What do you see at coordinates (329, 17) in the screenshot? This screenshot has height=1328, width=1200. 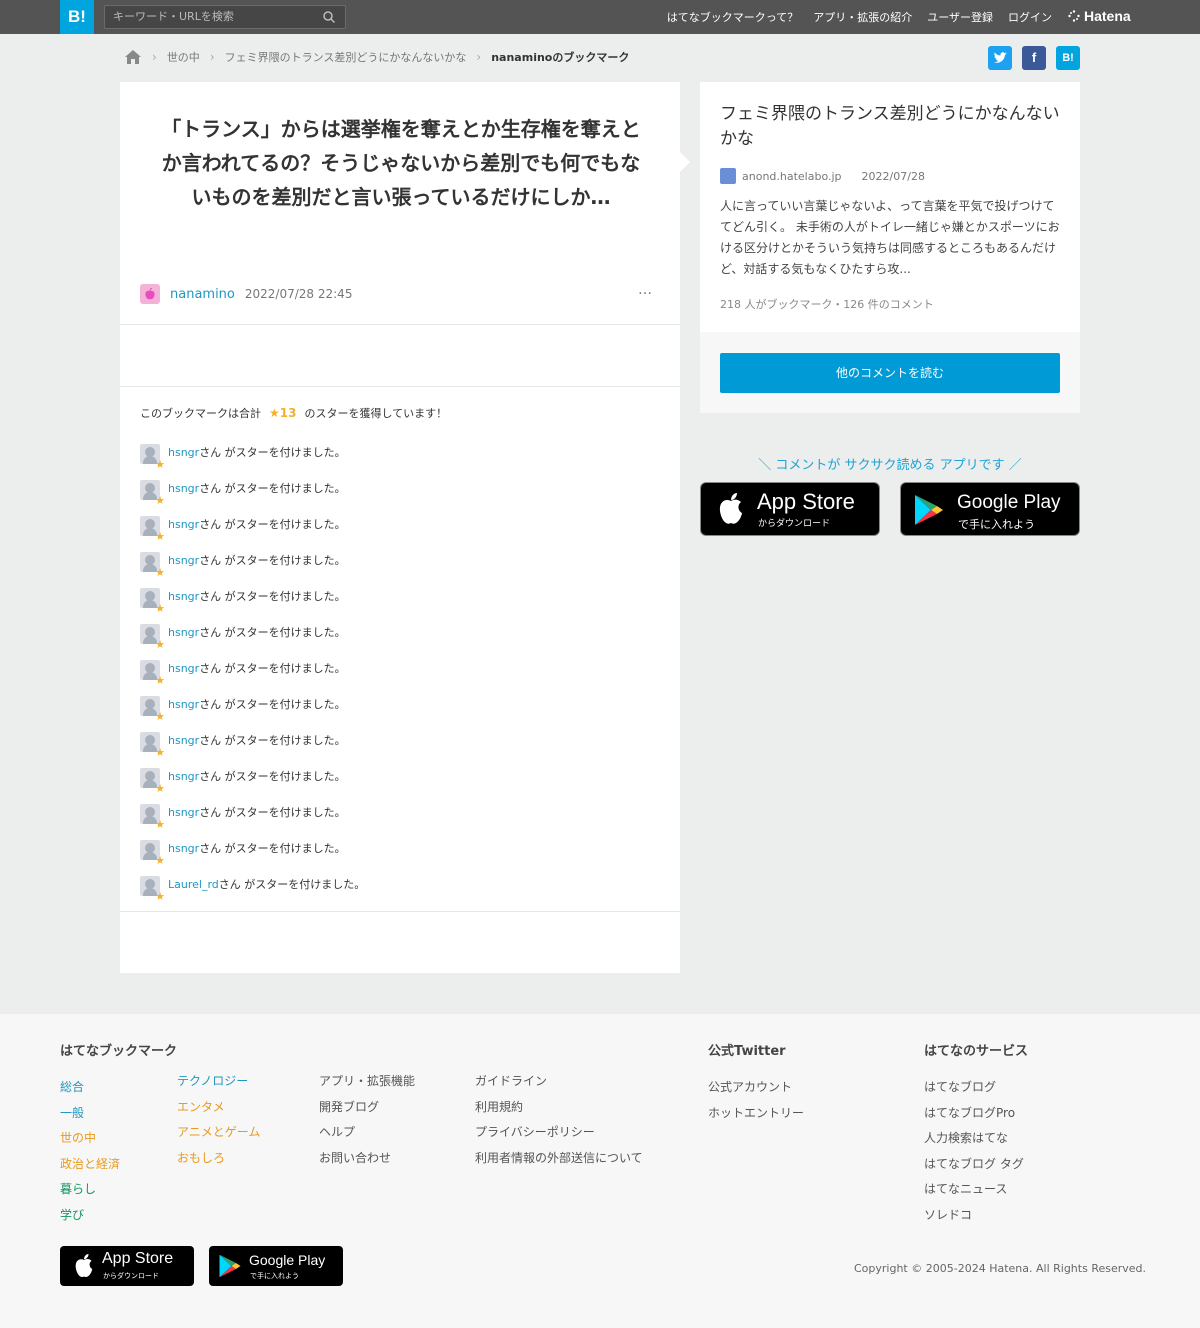 I see `search-icon` at bounding box center [329, 17].